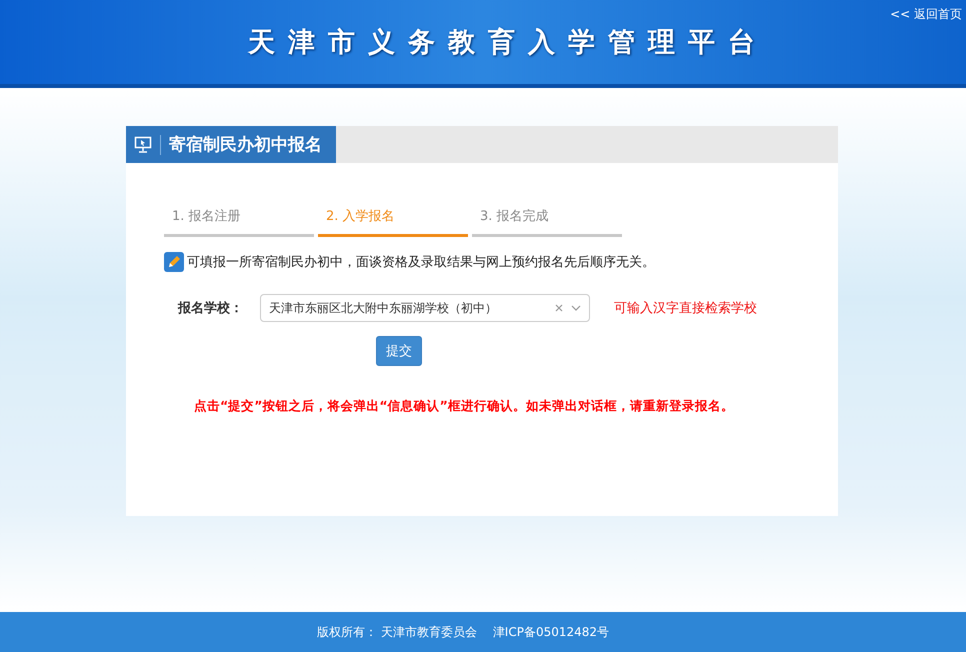 This screenshot has height=652, width=966. What do you see at coordinates (143, 145) in the screenshot?
I see `monitor-icon` at bounding box center [143, 145].